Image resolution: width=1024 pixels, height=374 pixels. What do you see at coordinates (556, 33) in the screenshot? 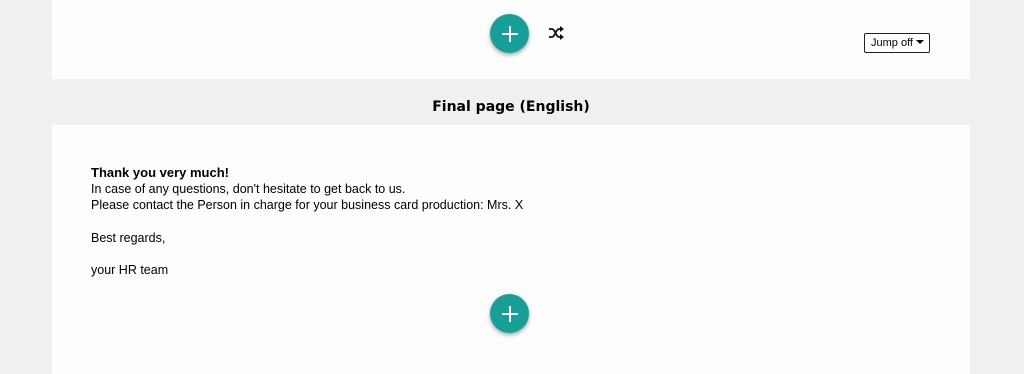
I see `shuffle-icon` at bounding box center [556, 33].